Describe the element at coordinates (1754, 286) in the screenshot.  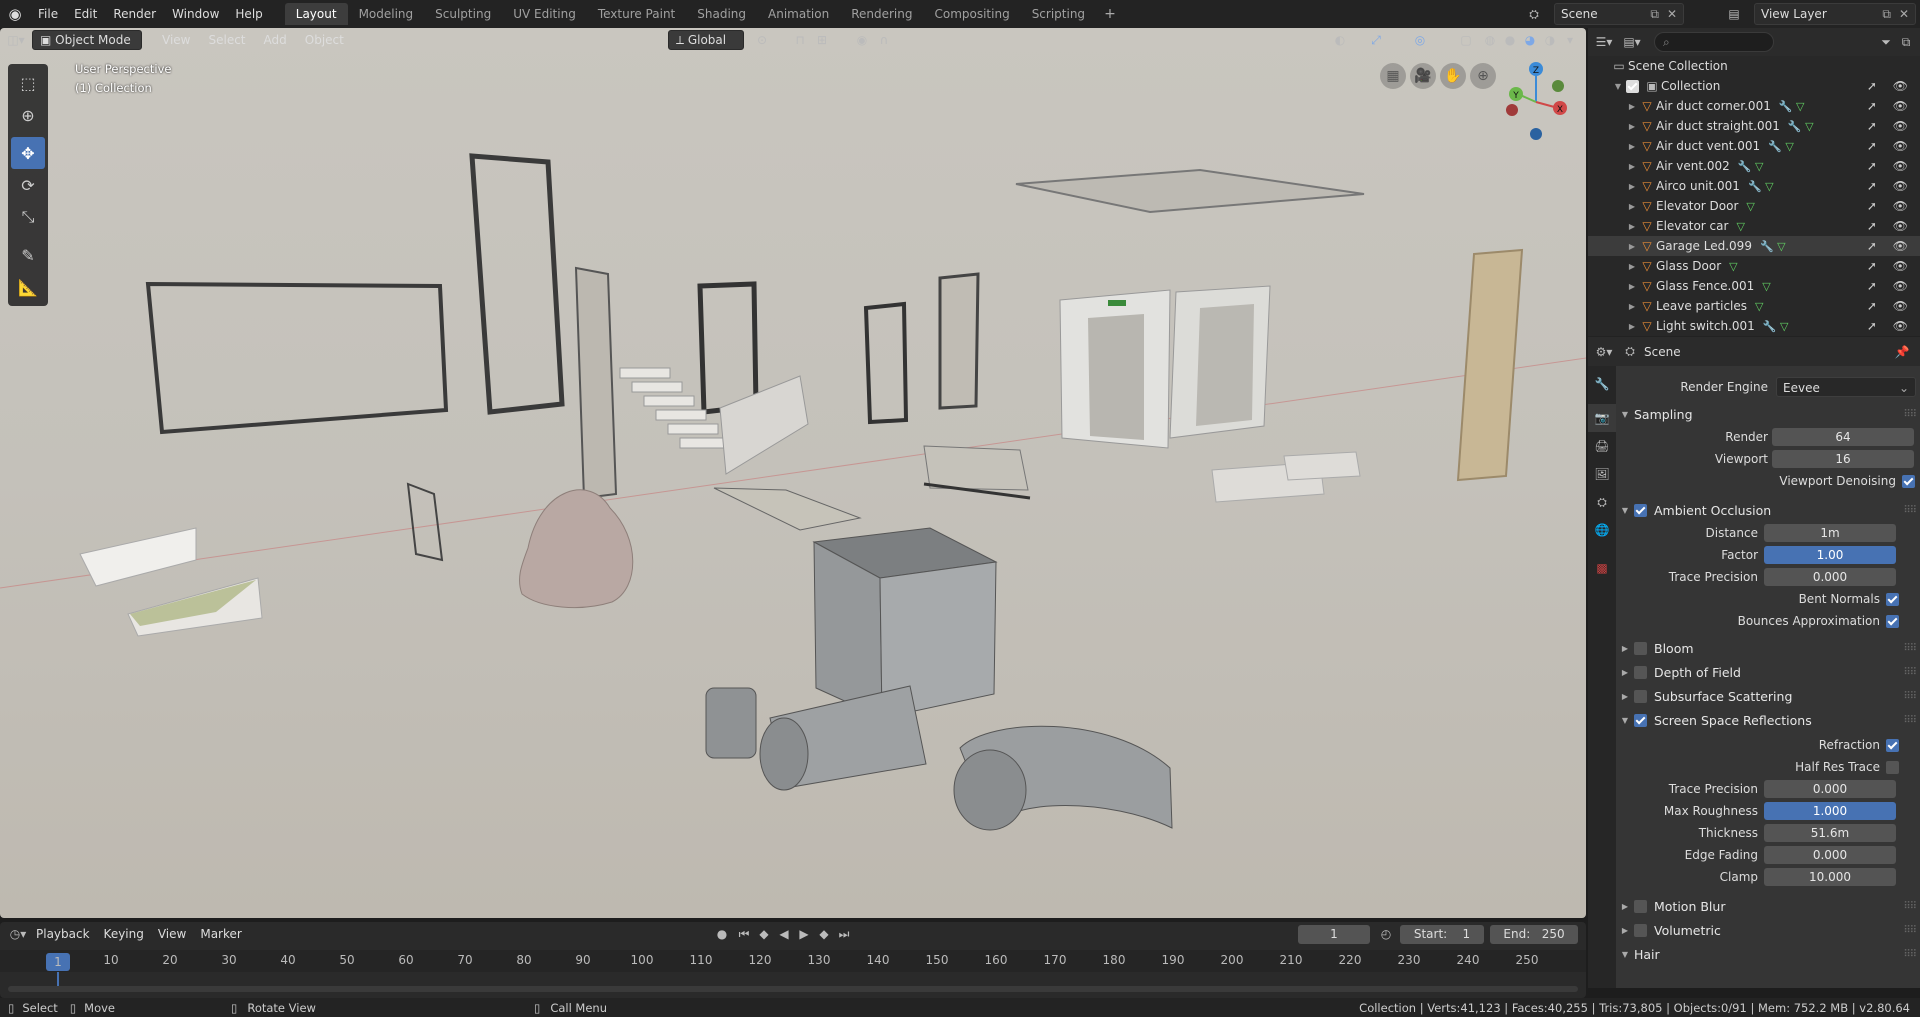
I see `outliner-item: ▶ ▽ Glass Fence.001 ▽ ➚ 👁` at that location.